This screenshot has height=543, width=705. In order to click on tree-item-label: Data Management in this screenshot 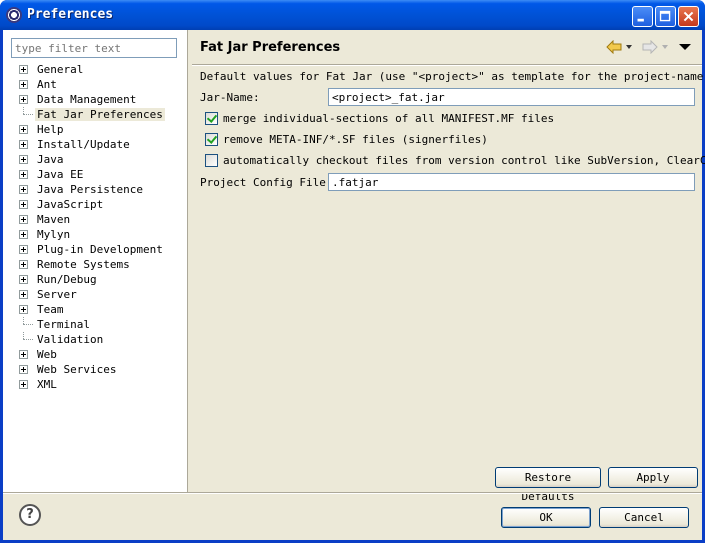, I will do `click(87, 99)`.